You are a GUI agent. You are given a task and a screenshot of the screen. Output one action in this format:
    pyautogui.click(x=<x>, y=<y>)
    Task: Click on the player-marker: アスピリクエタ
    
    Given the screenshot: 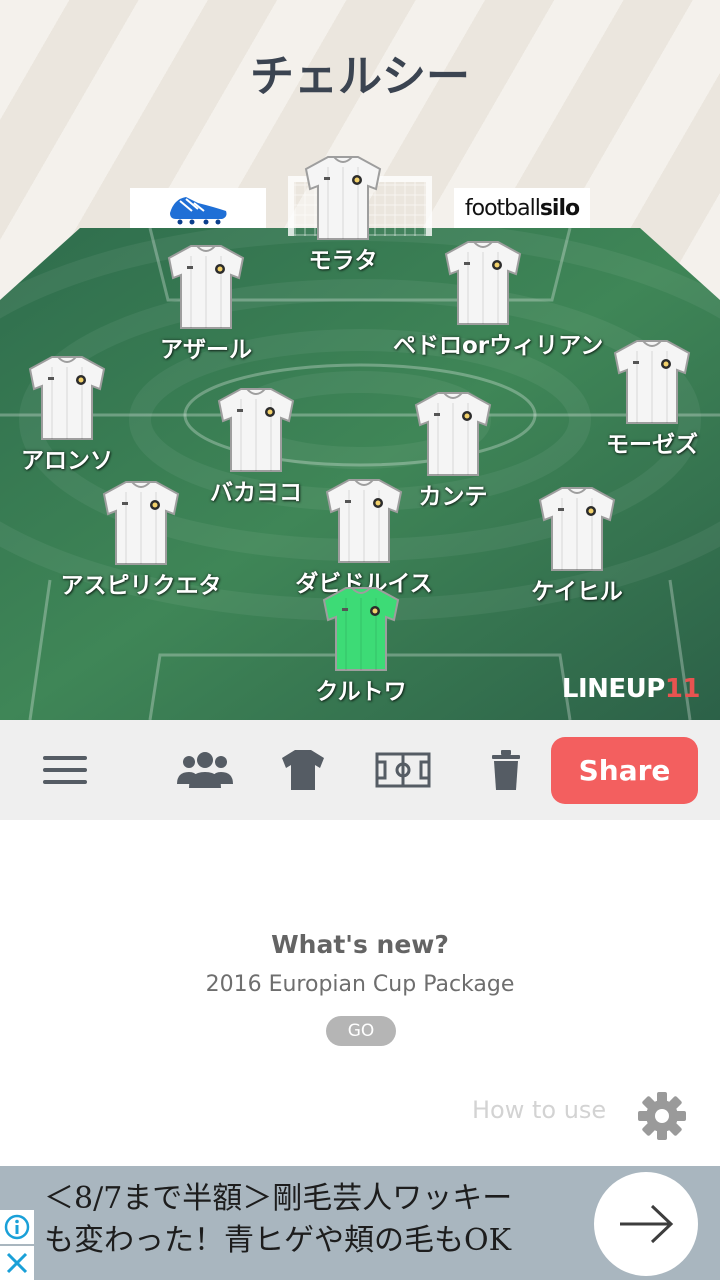 What is the action you would take?
    pyautogui.click(x=141, y=539)
    